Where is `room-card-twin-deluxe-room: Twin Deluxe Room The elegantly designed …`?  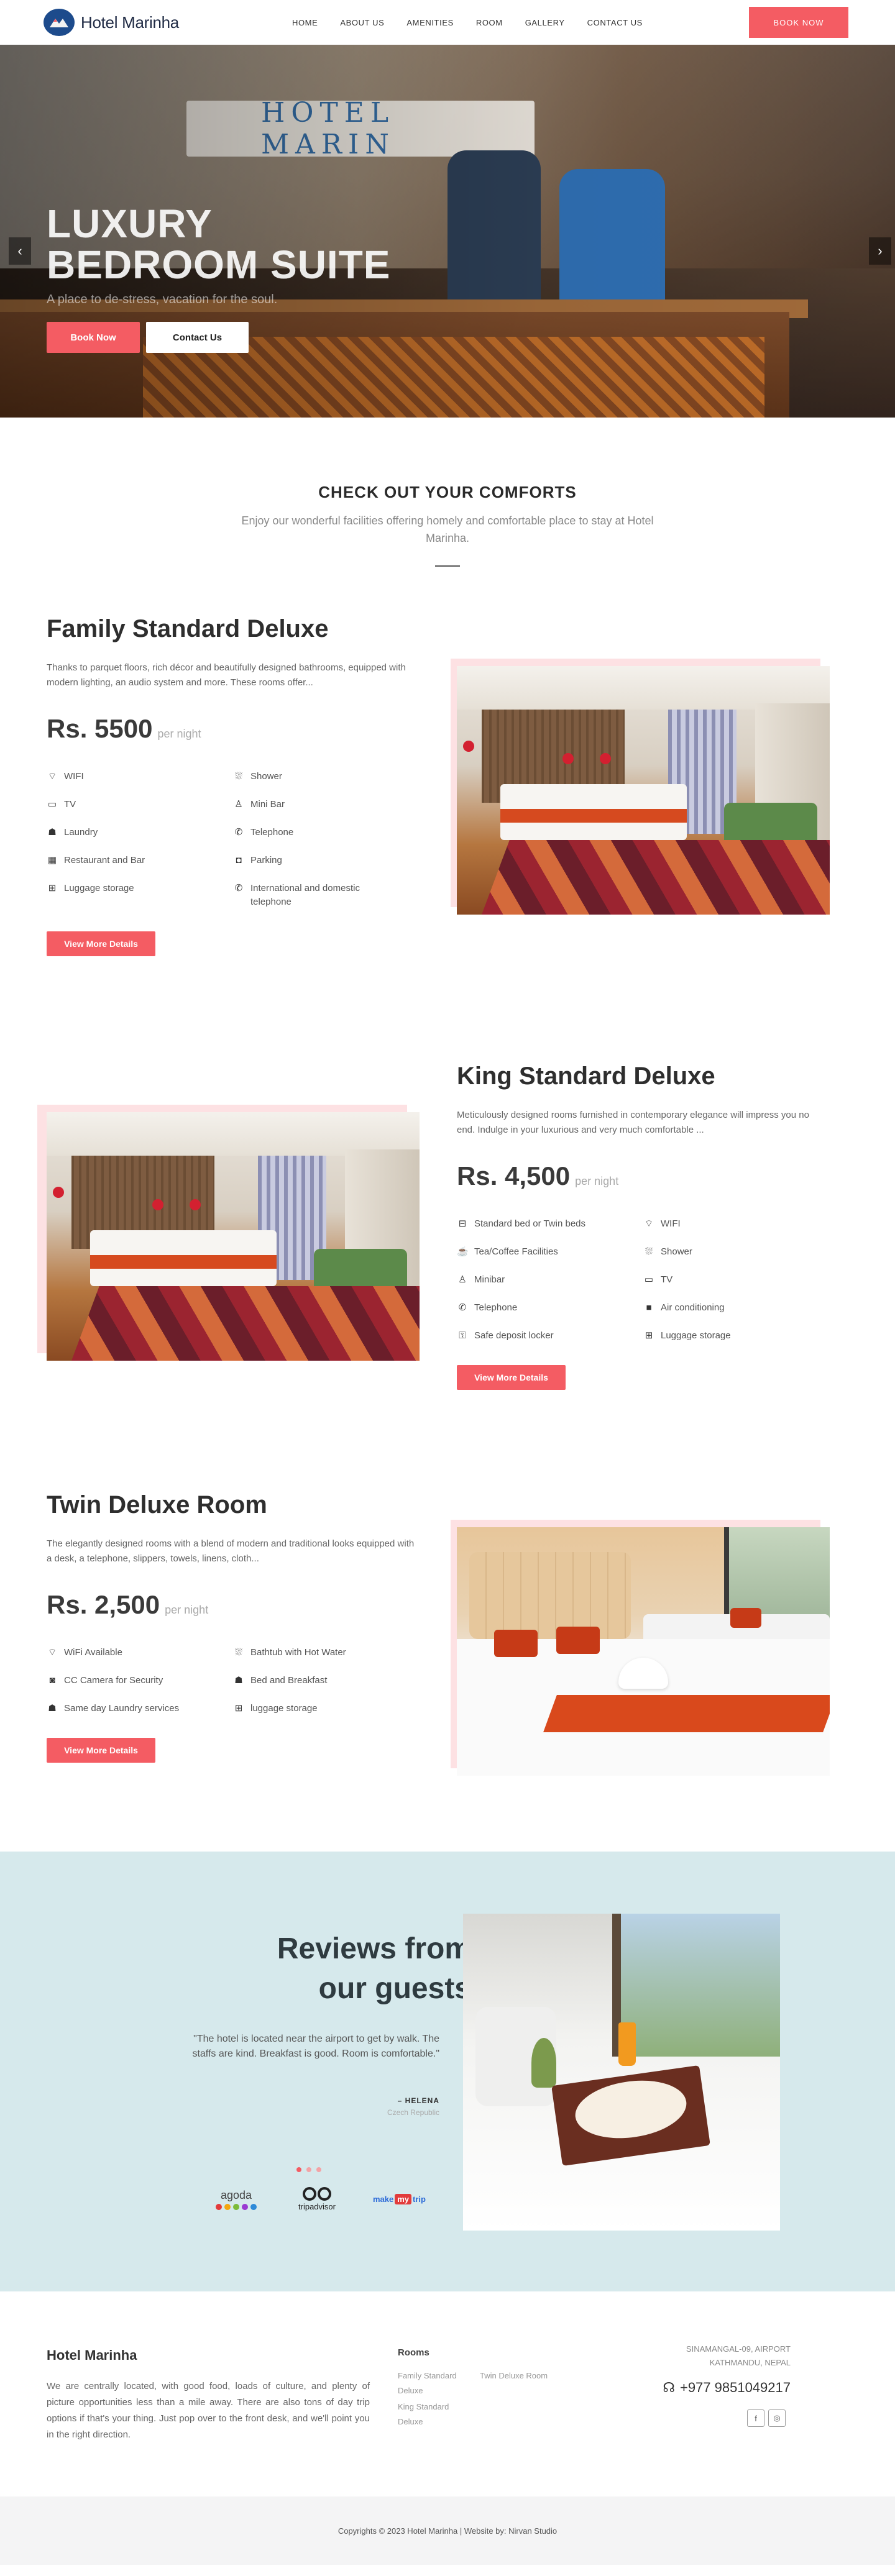
room-card-twin-deluxe-room: Twin Deluxe Room The elegantly designed … is located at coordinates (447, 1671).